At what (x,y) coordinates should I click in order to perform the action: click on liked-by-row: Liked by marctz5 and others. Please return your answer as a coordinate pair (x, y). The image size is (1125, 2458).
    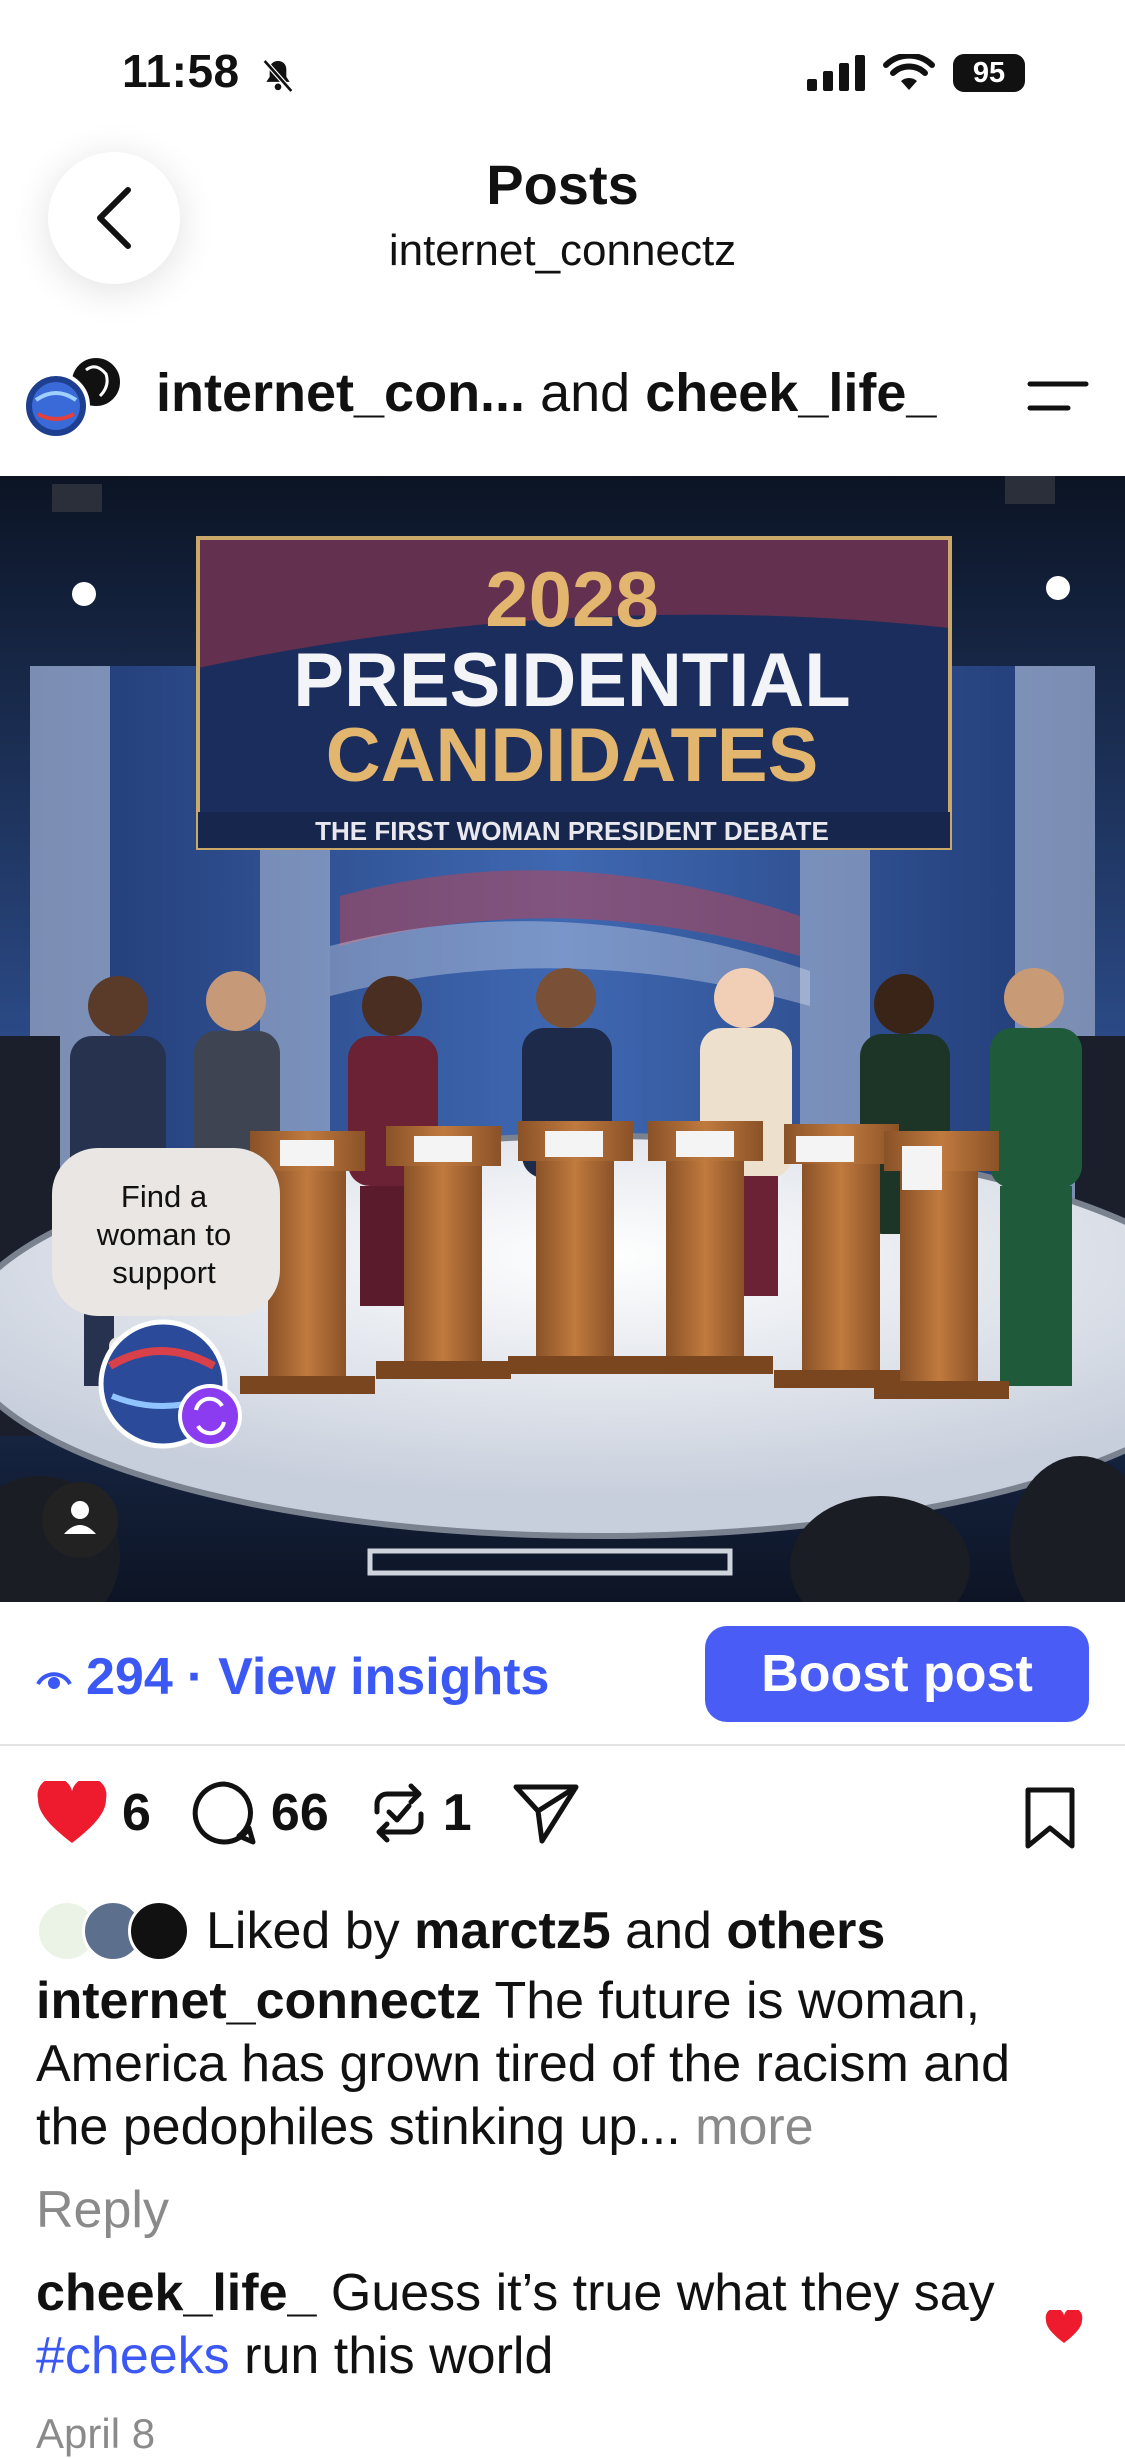
    Looking at the image, I should click on (460, 1931).